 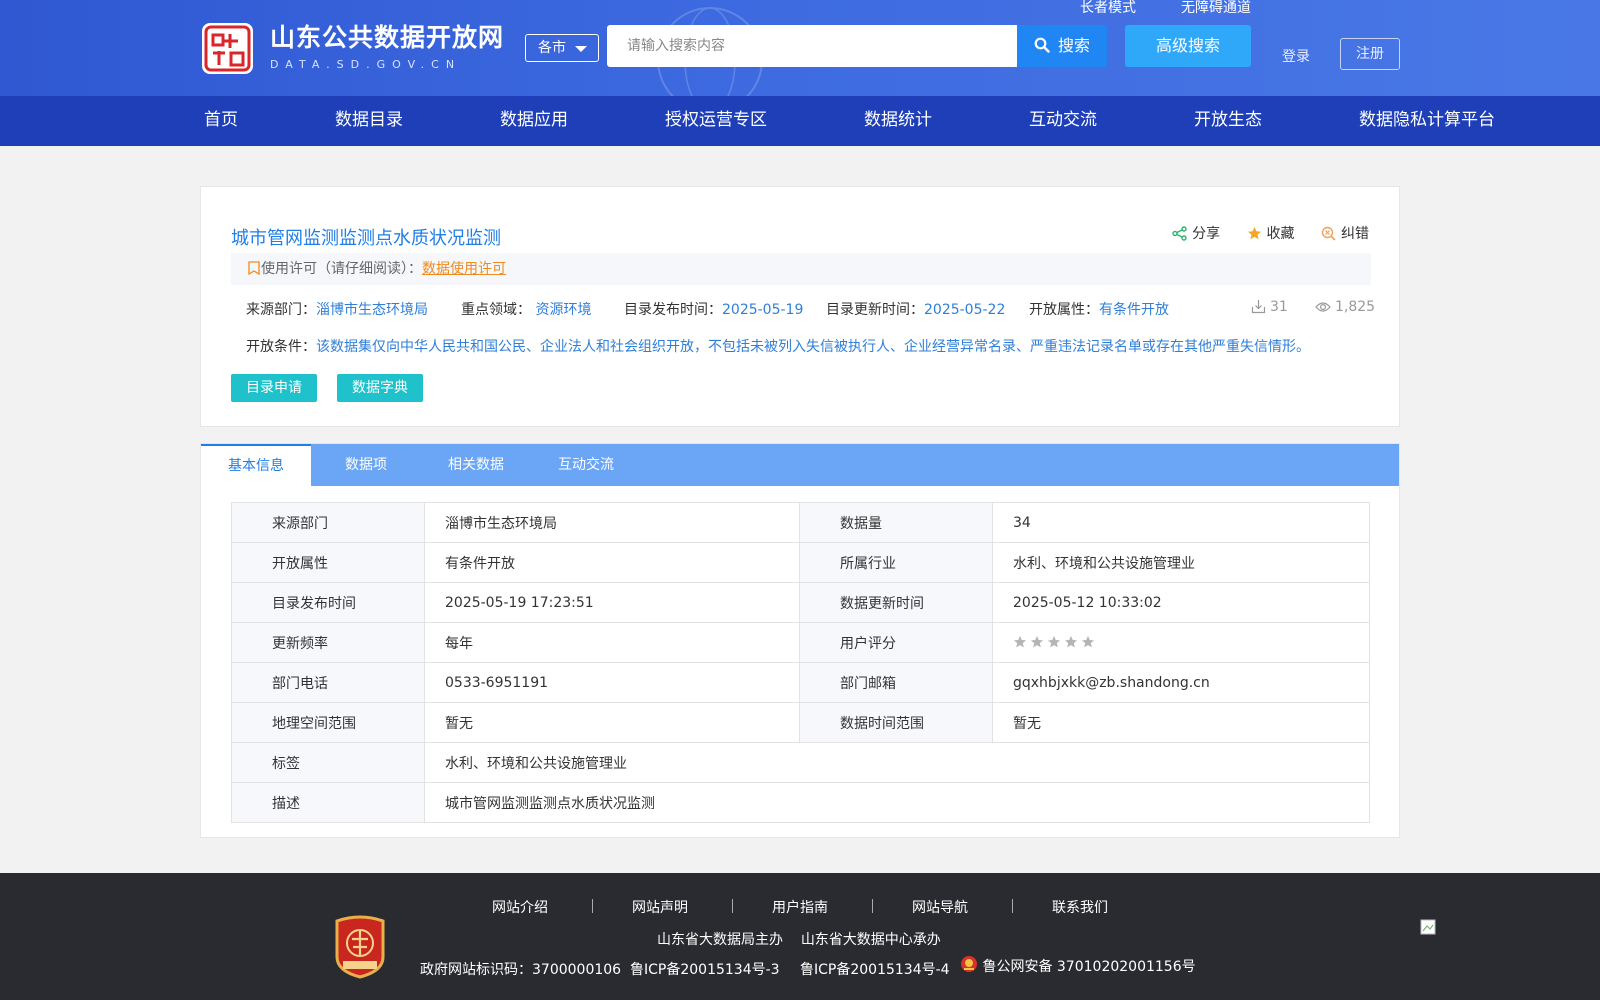 I want to click on info-value: gqxhbjxkk@zb.shandong.cn, so click(x=1181, y=682).